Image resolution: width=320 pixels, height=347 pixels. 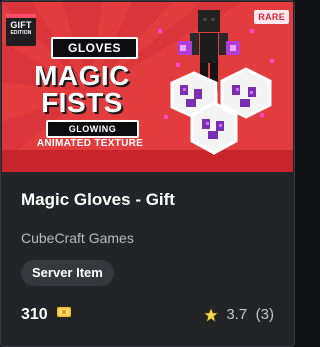 What do you see at coordinates (90, 143) in the screenshot?
I see `thumbnail-animated-label: ANIMATED TEXTURE` at bounding box center [90, 143].